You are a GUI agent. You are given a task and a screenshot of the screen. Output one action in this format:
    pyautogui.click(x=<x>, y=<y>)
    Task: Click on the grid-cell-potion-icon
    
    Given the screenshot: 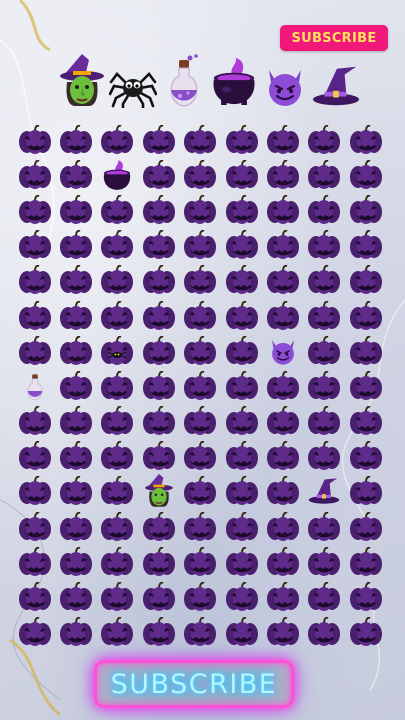 What is the action you would take?
    pyautogui.click(x=34, y=385)
    